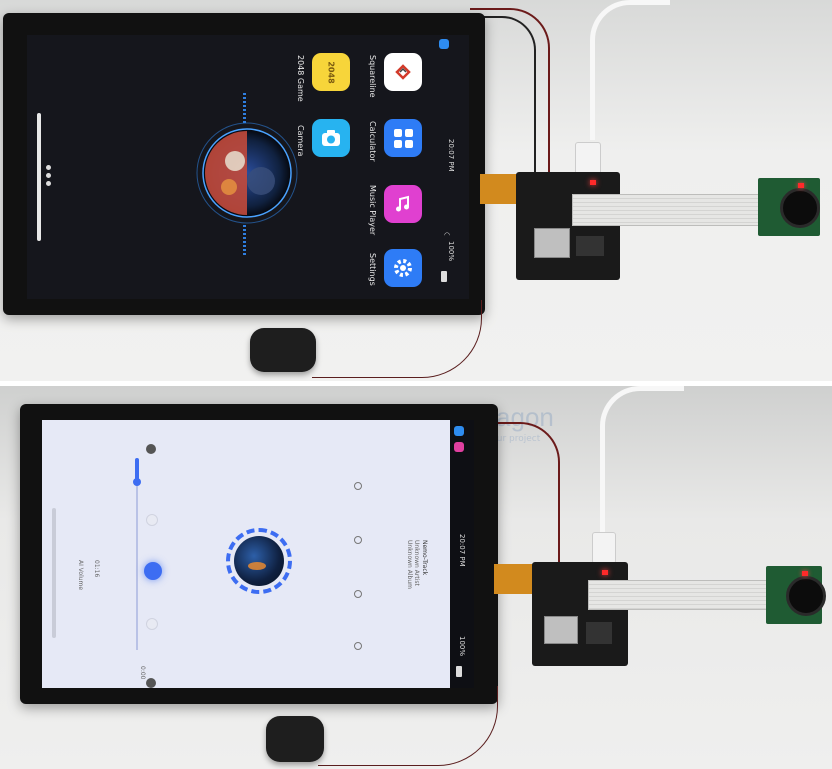 The height and width of the screenshot is (769, 832). Describe the element at coordinates (137, 469) in the screenshot. I see `progress-fill` at that location.